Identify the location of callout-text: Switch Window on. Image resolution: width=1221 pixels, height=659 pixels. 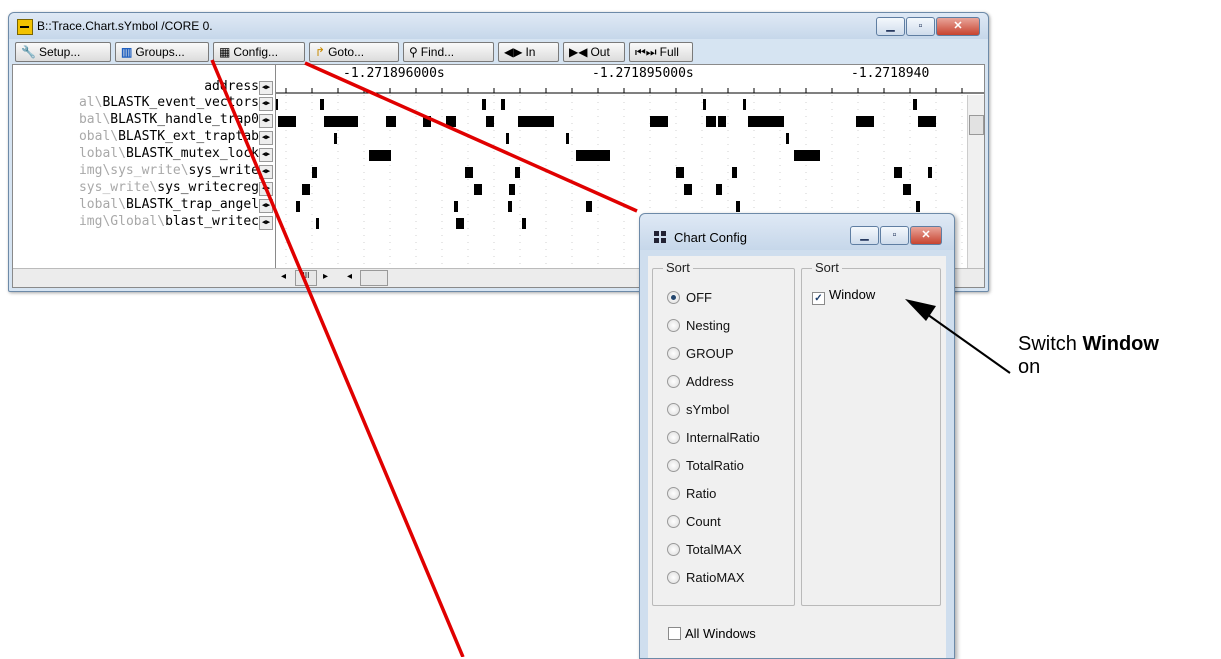
(1088, 356).